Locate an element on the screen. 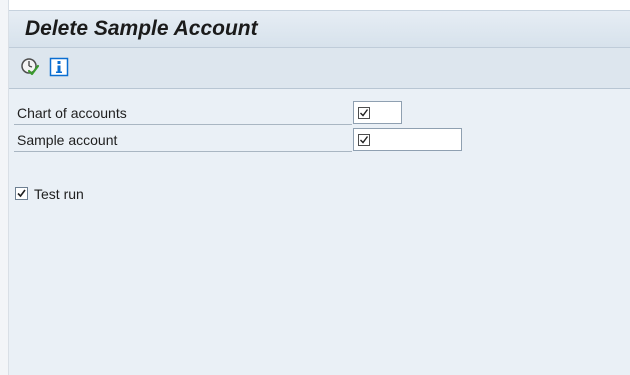 The width and height of the screenshot is (630, 375). info-button is located at coordinates (59, 67).